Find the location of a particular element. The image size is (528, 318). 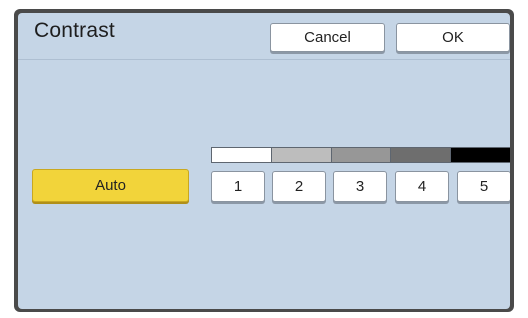

dialog-title: Contrast is located at coordinates (74, 30).